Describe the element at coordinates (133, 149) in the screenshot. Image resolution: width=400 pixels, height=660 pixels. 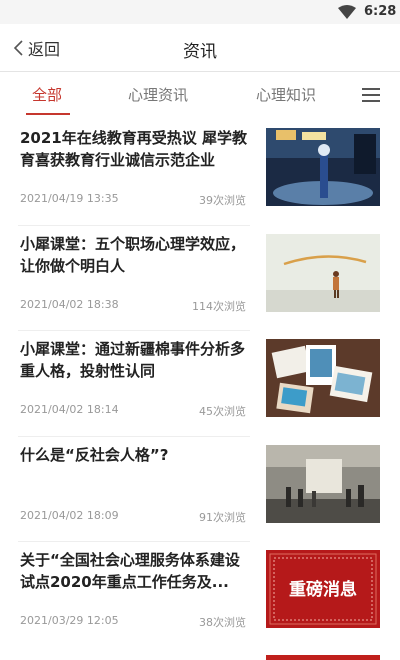
I see `article-title: 2021年在线教育再受热议 犀学教育喜获教育行业诚信示范企业` at that location.